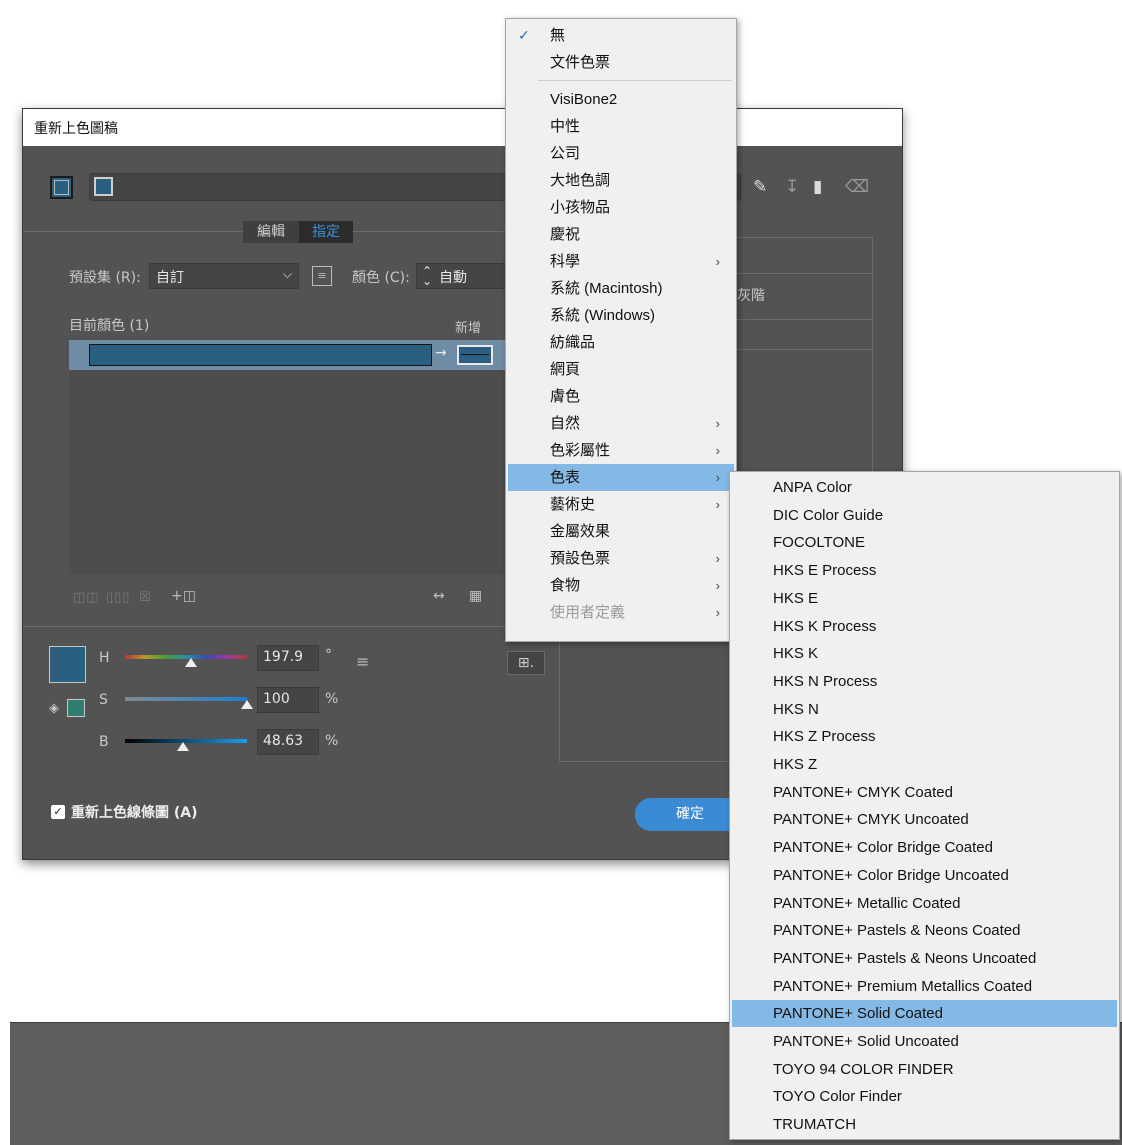 The height and width of the screenshot is (1145, 1122). What do you see at coordinates (322, 276) in the screenshot?
I see `preset-options-icon: ≡` at bounding box center [322, 276].